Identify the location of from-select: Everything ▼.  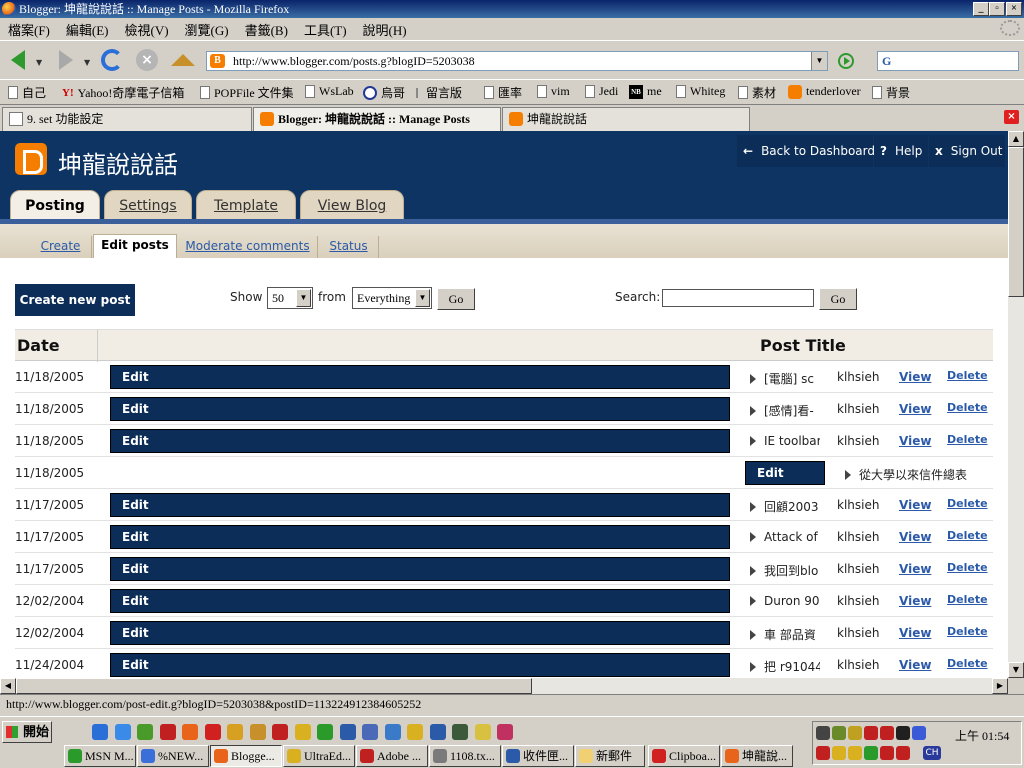
(392, 298).